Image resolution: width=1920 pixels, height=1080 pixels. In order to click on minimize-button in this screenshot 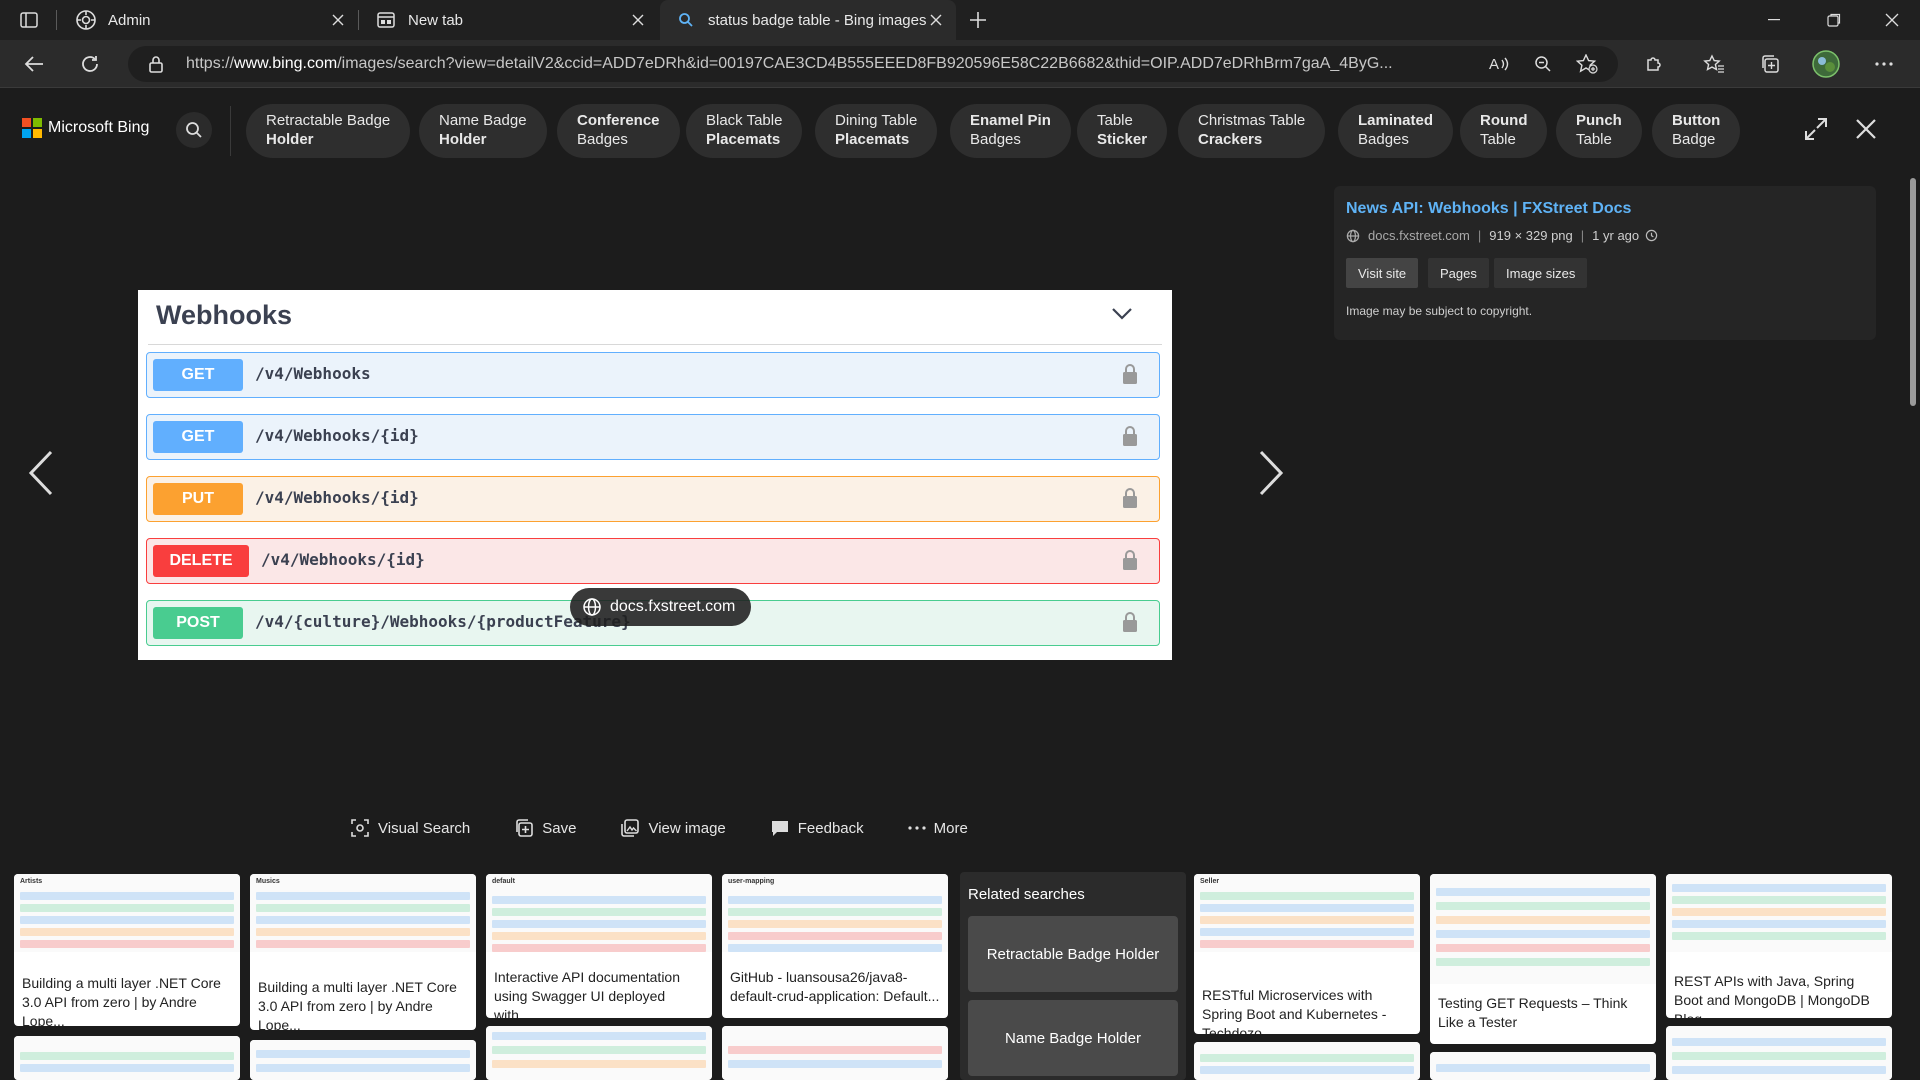, I will do `click(1774, 20)`.